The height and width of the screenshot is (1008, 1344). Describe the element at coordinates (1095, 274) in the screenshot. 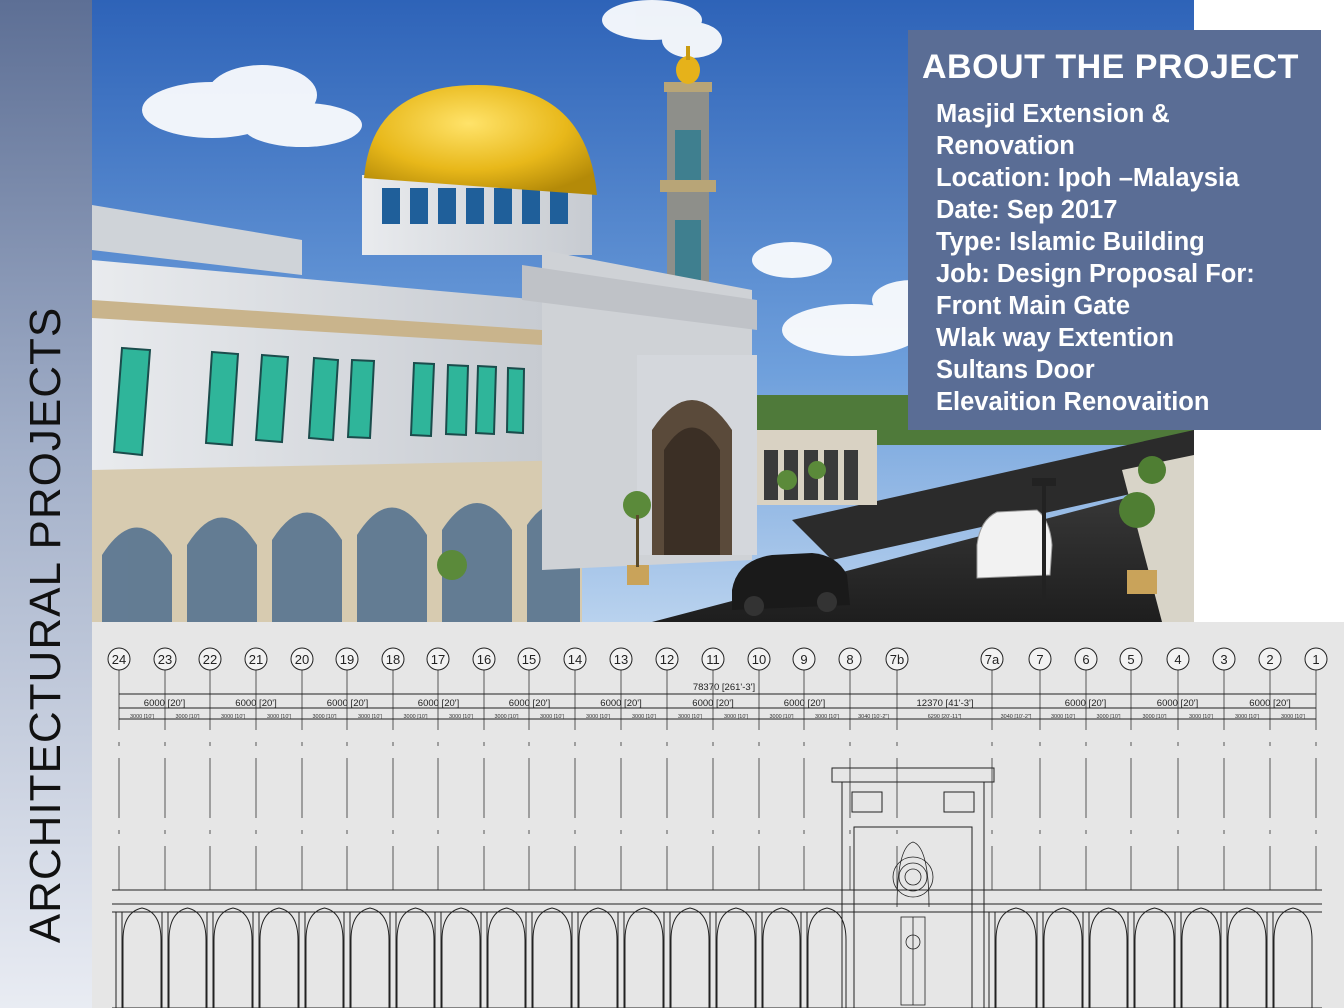

I see `about-line: Job: Design Proposal For:` at that location.